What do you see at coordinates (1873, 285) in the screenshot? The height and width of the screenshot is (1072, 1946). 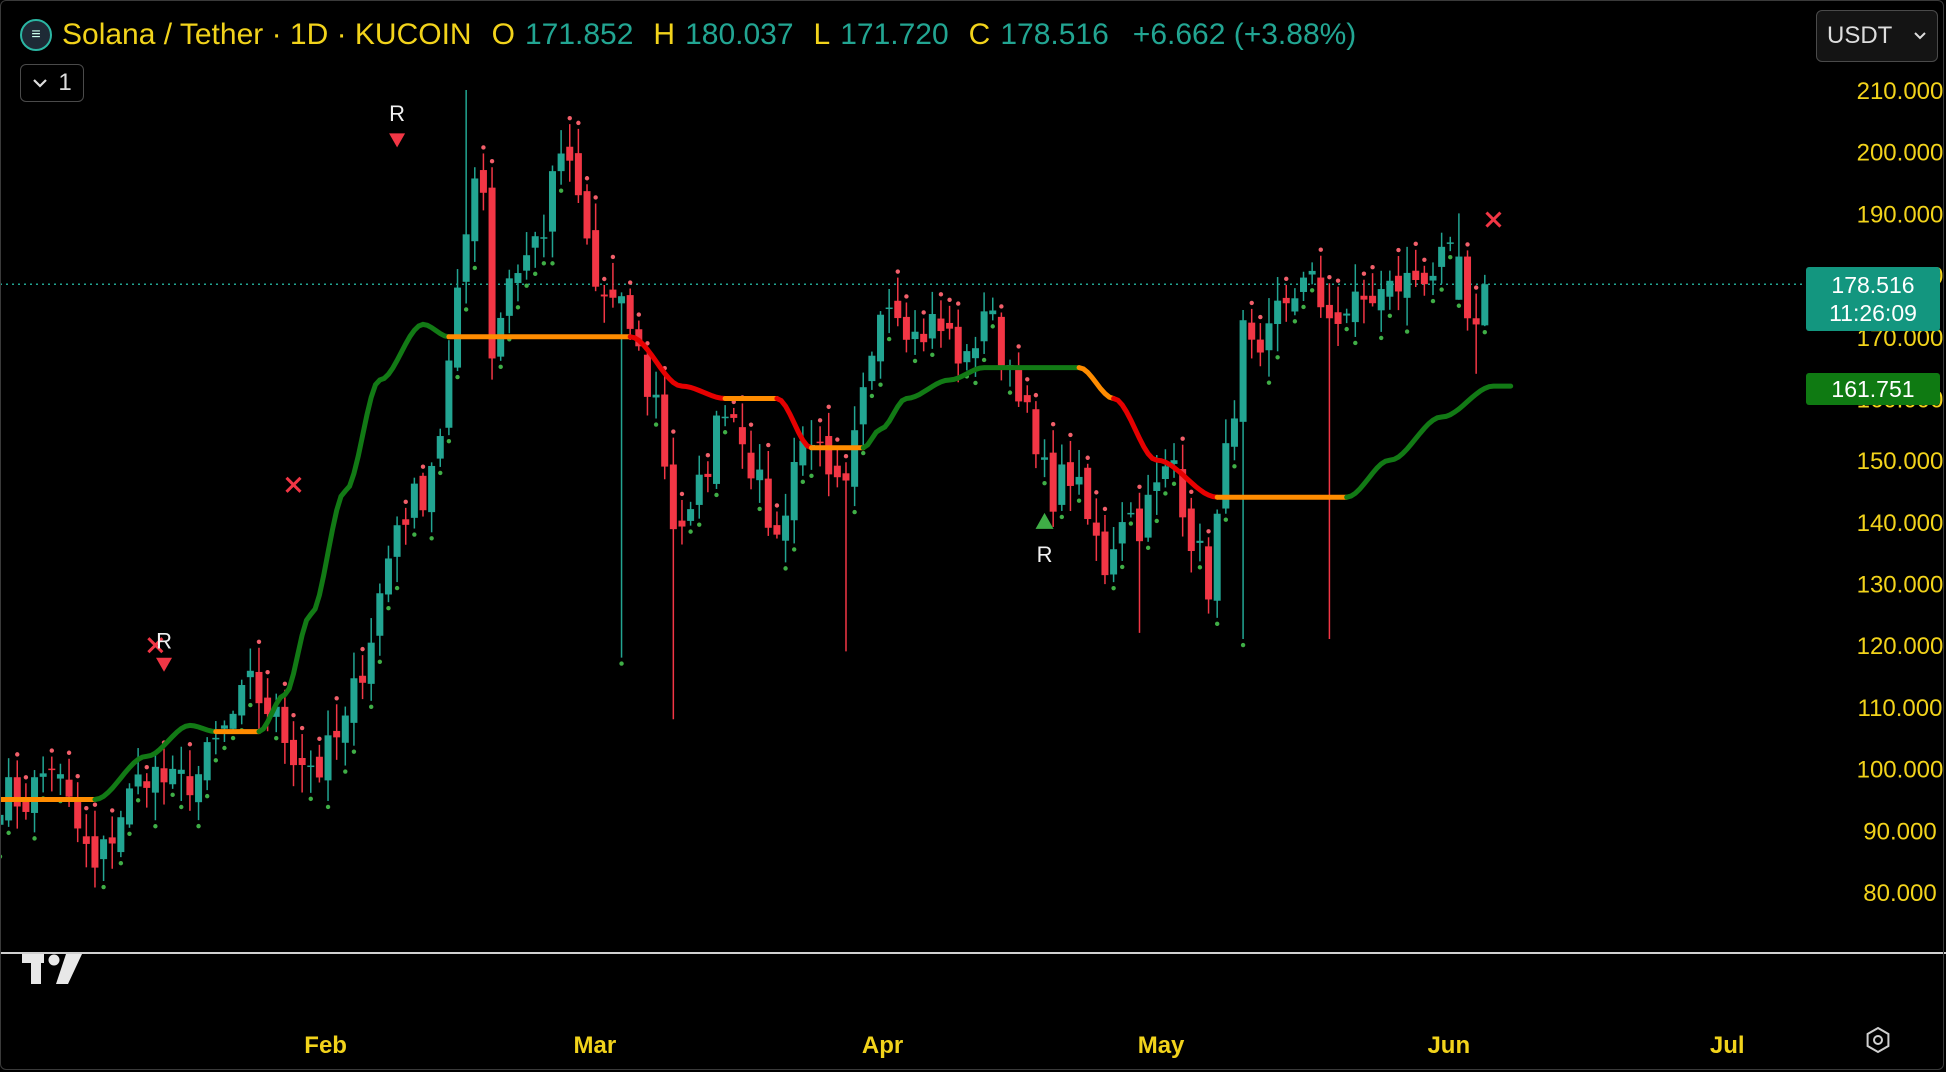 I see `last-price-value: 178.516` at bounding box center [1873, 285].